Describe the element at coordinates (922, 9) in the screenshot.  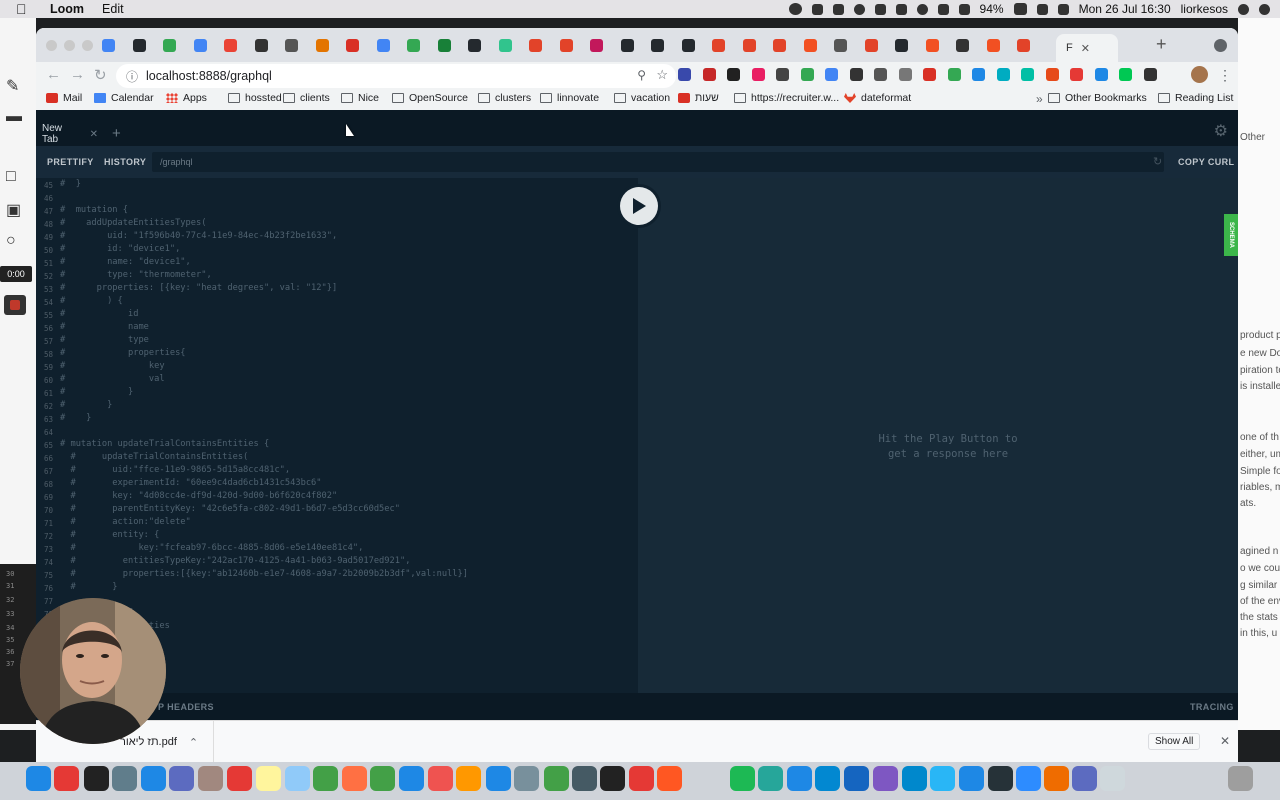
I see `spotify-icon` at that location.